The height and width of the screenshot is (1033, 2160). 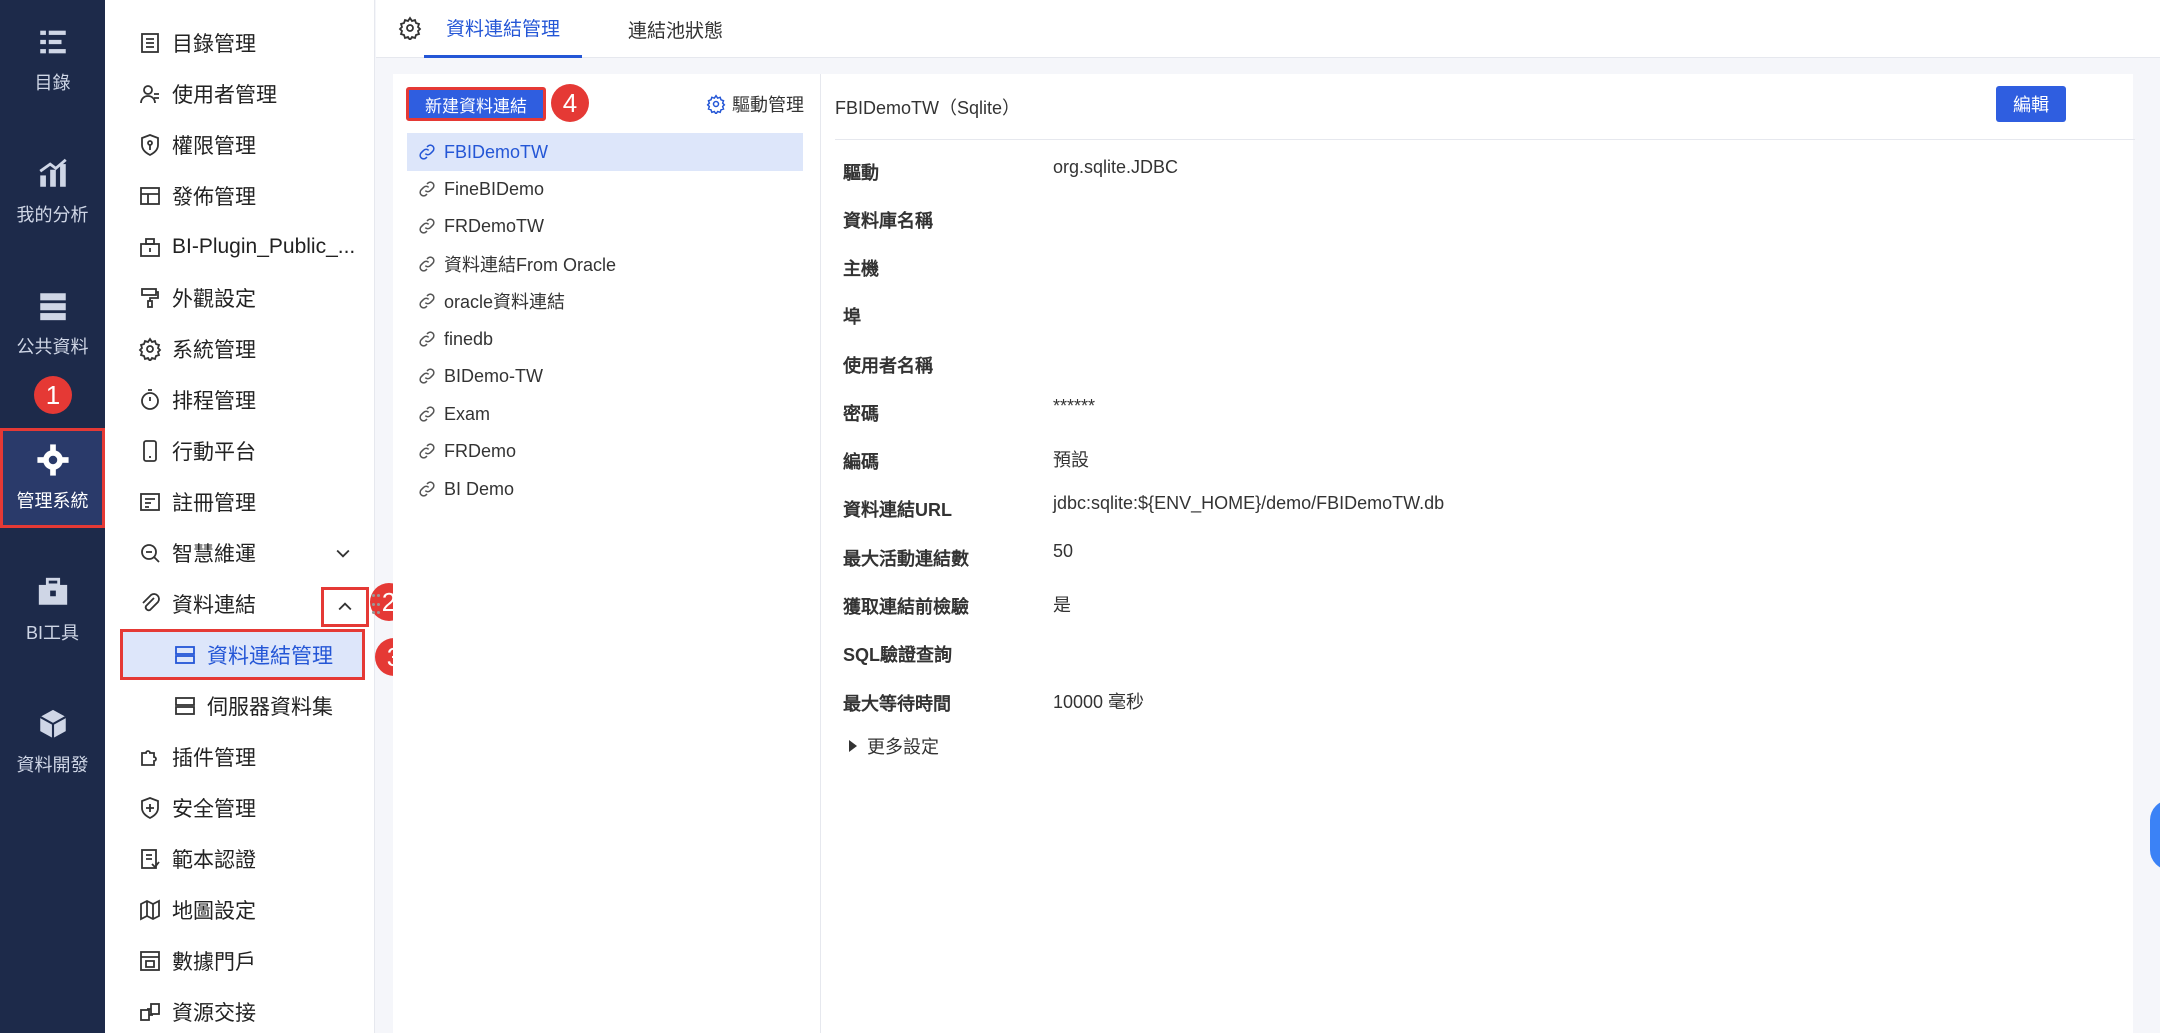 What do you see at coordinates (150, 42) in the screenshot?
I see `document-list-icon` at bounding box center [150, 42].